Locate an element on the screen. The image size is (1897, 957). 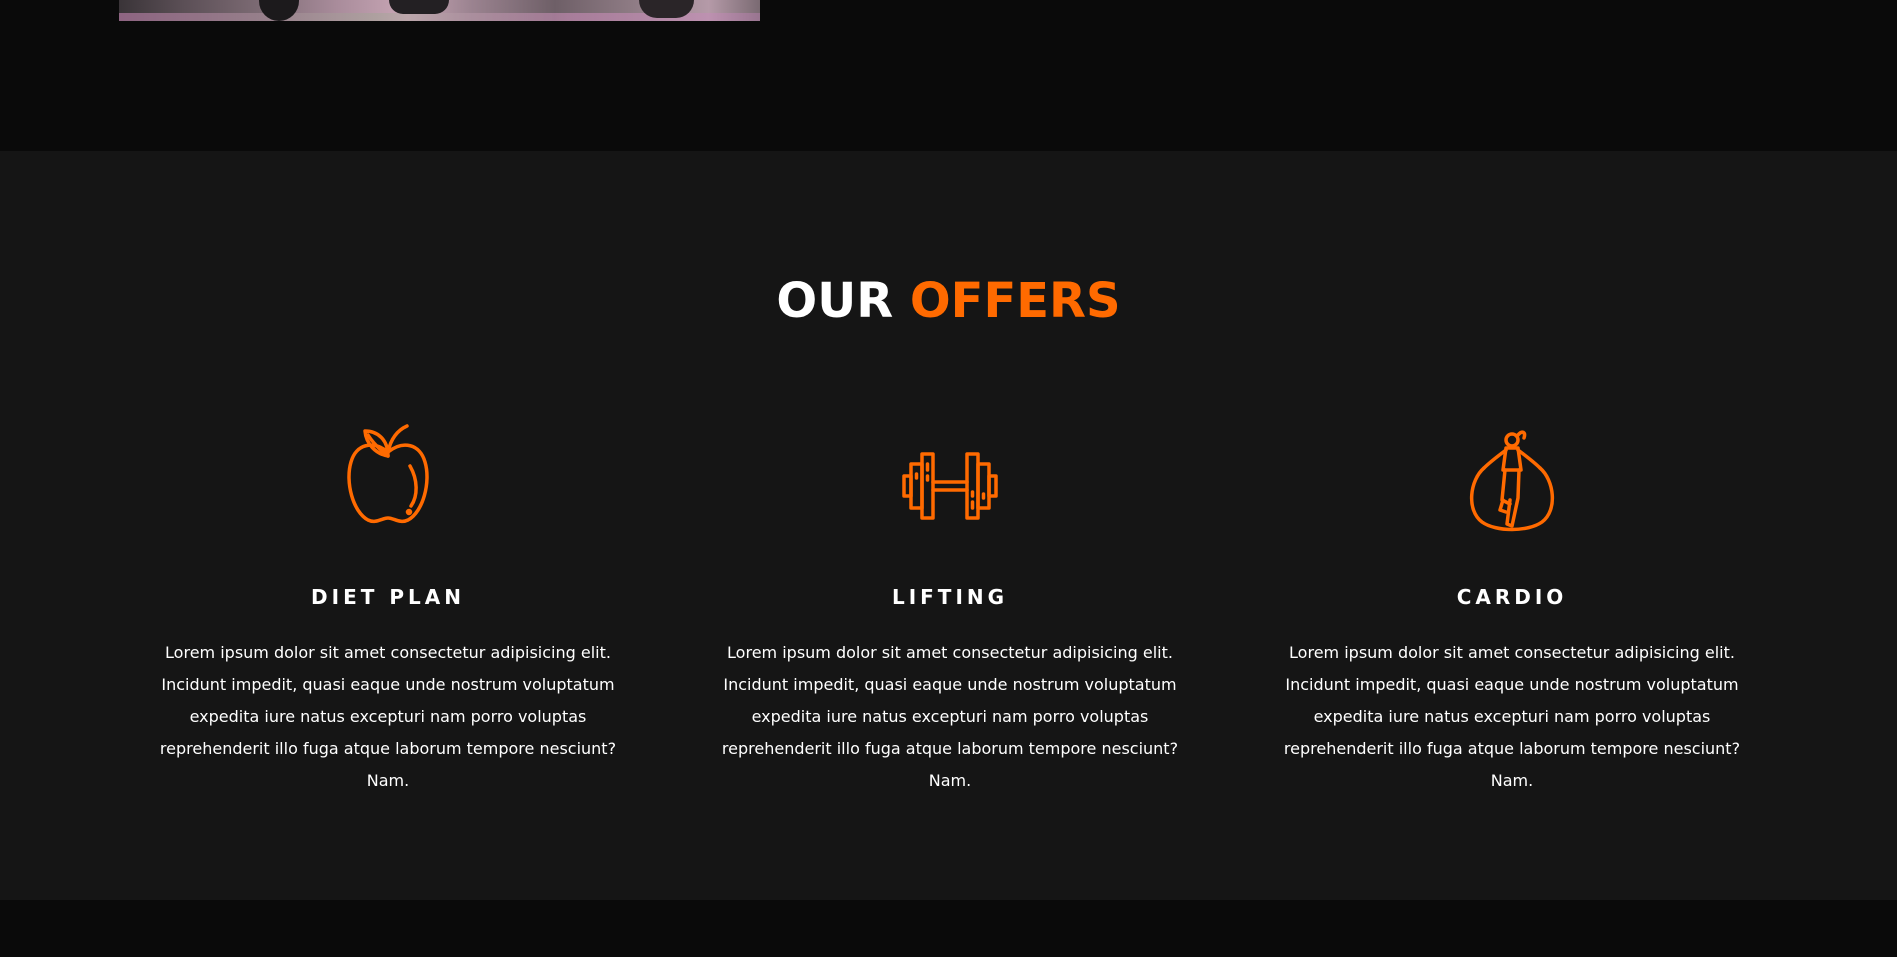
workout-photo is located at coordinates (439, 10).